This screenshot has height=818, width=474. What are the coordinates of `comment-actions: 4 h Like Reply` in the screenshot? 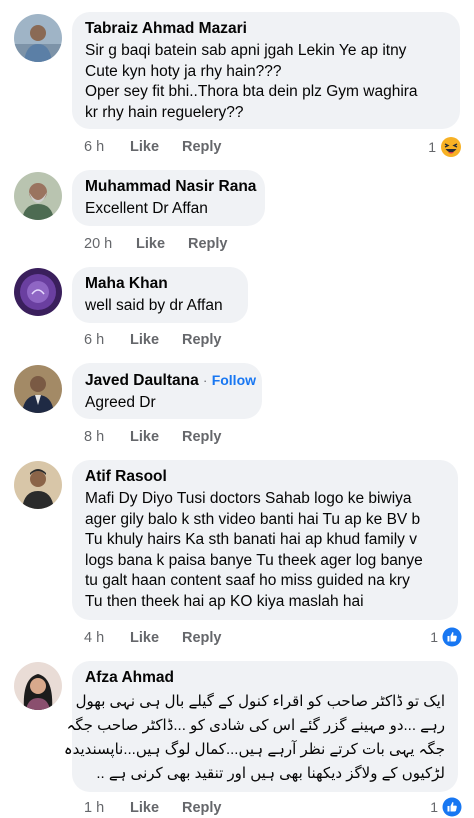 It's located at (153, 638).